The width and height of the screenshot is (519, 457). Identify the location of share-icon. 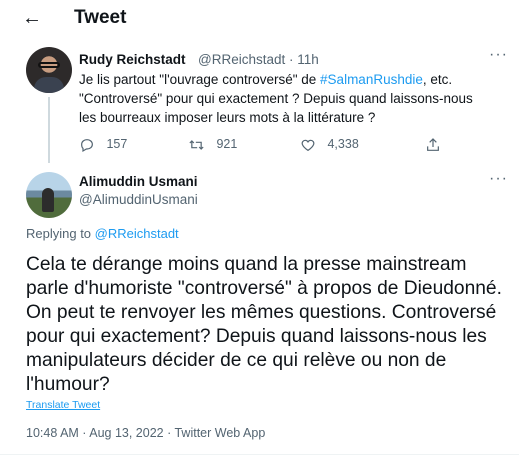
(433, 144).